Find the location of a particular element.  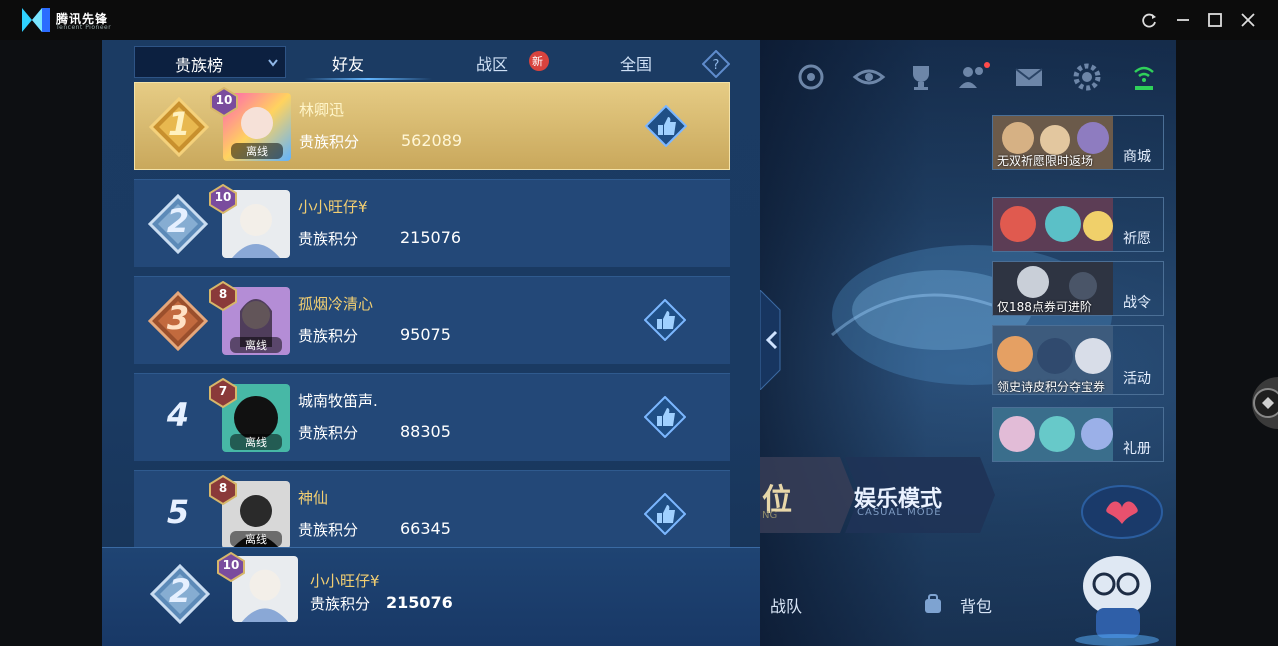

my-rank-number: 2 is located at coordinates (180, 591).